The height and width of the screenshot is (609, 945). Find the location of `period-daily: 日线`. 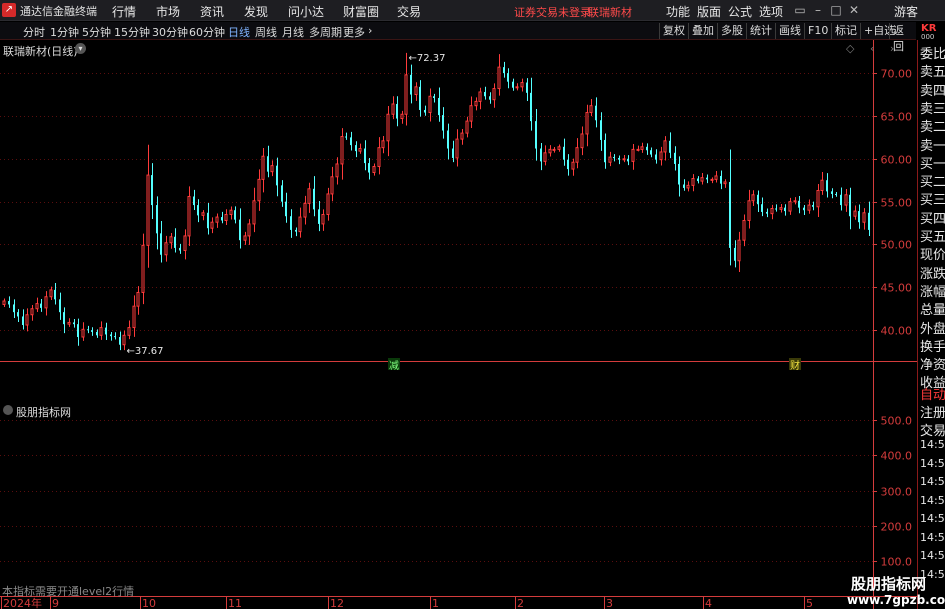

period-daily: 日线 is located at coordinates (239, 32).